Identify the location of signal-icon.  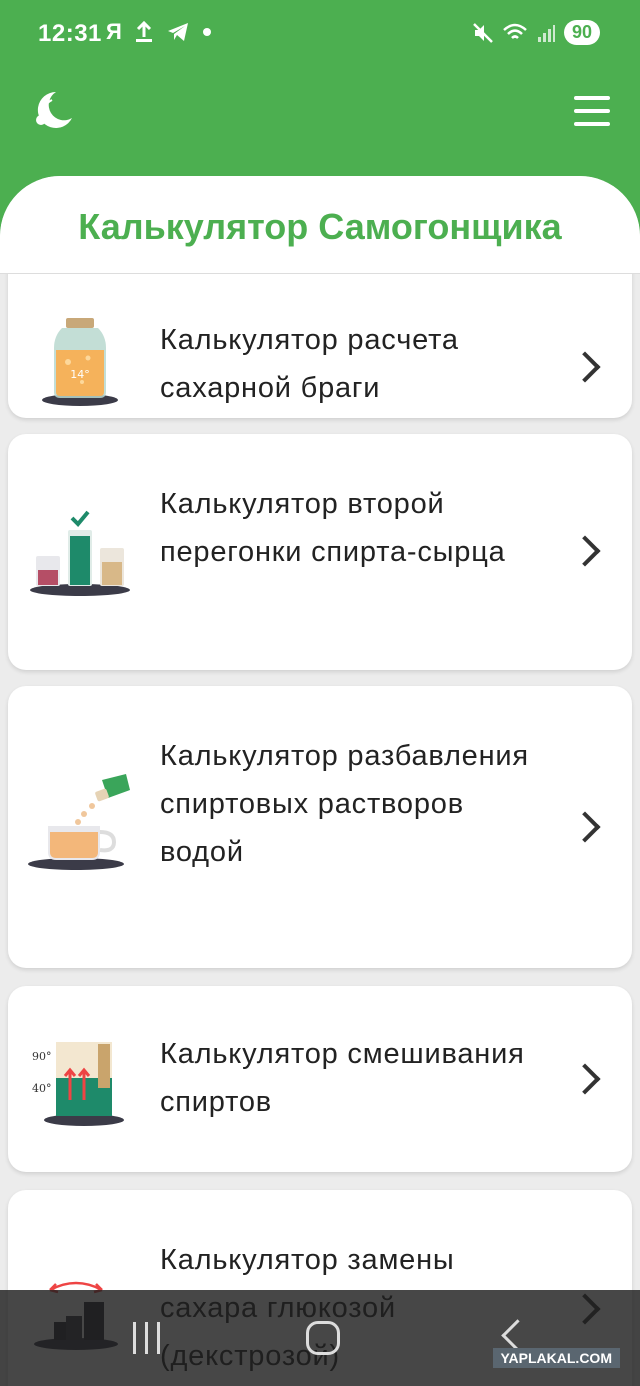
(546, 33).